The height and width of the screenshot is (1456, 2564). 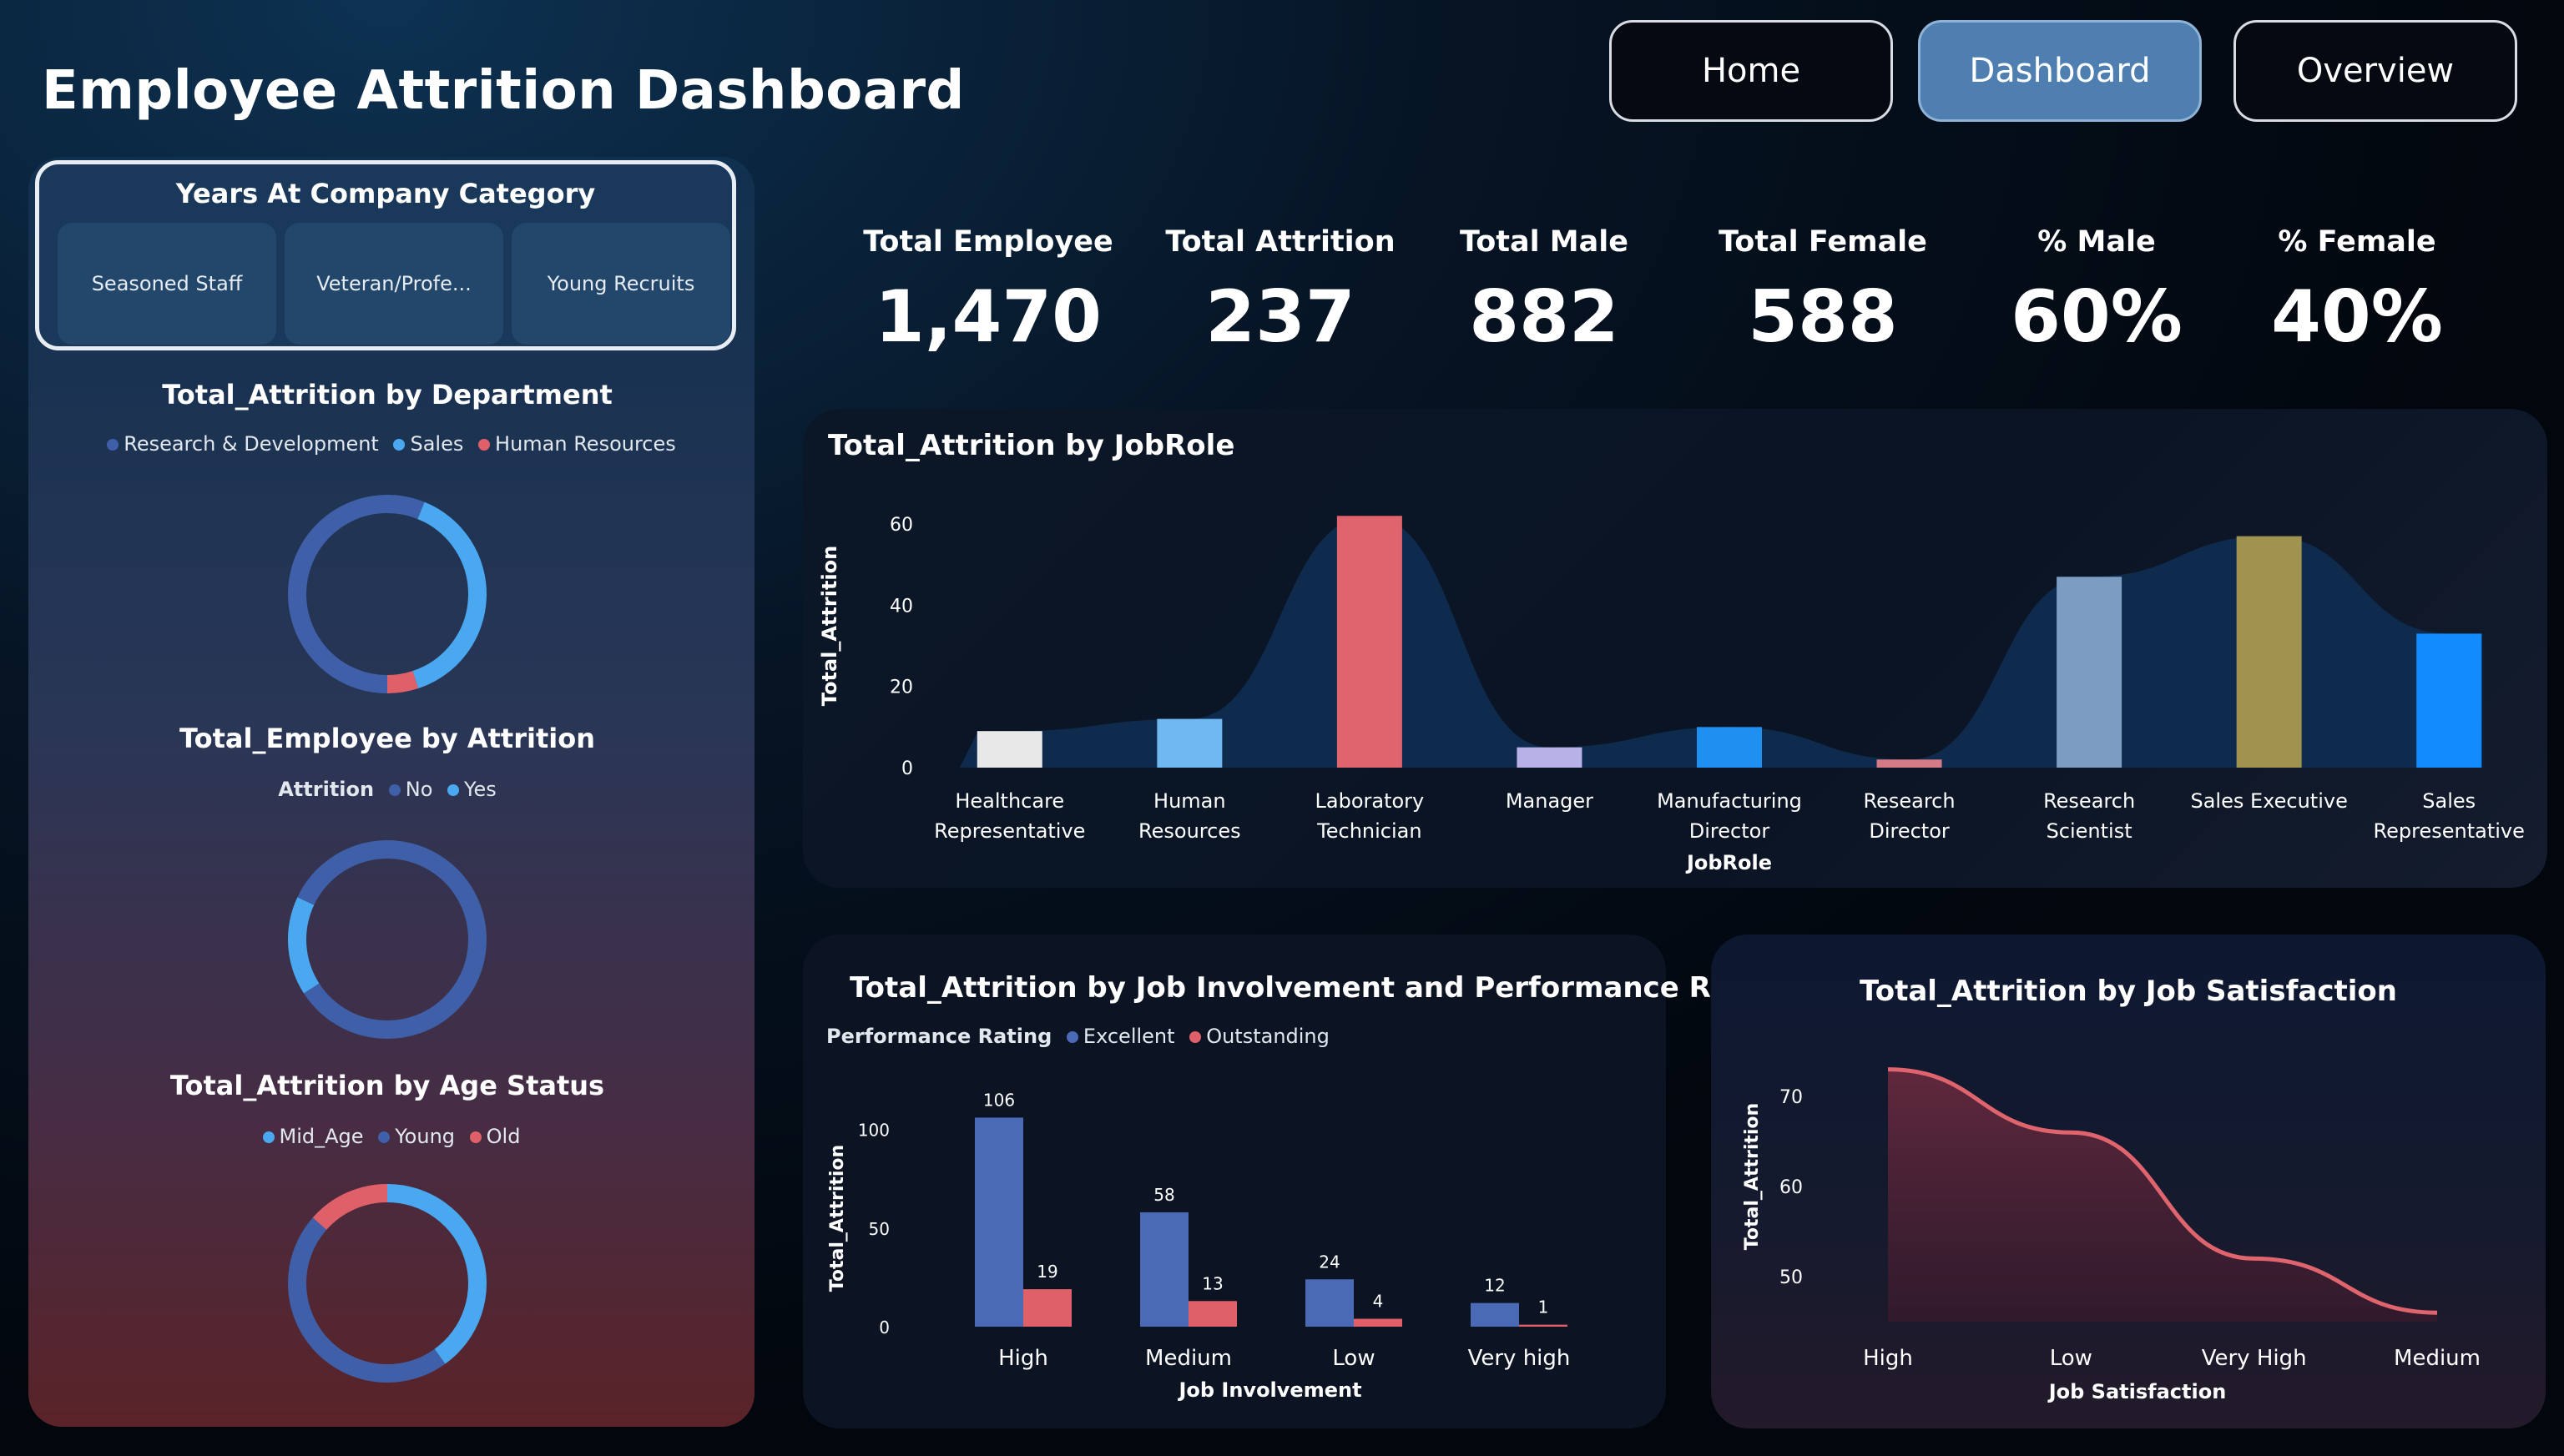 I want to click on x-tick-label: Very high, so click(x=1519, y=1358).